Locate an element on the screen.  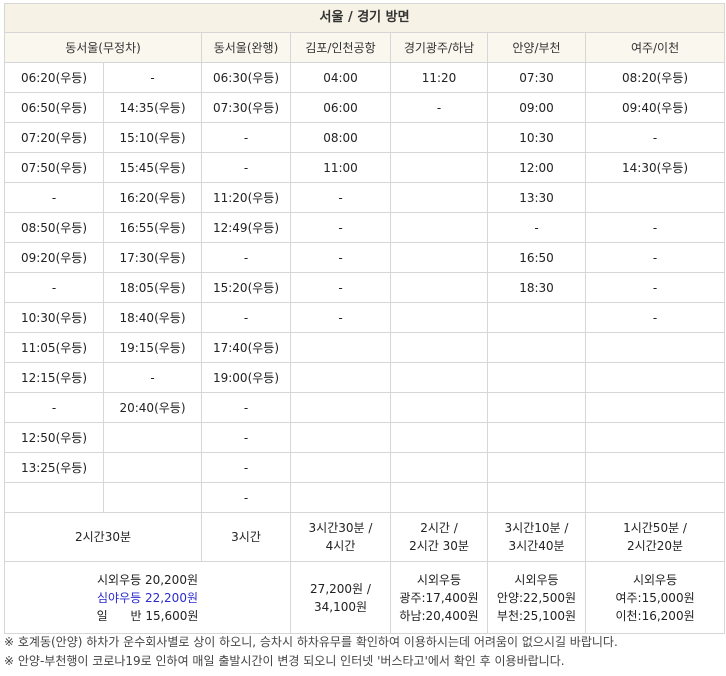
schedule-cell: 19:15(우등) is located at coordinates (152, 347).